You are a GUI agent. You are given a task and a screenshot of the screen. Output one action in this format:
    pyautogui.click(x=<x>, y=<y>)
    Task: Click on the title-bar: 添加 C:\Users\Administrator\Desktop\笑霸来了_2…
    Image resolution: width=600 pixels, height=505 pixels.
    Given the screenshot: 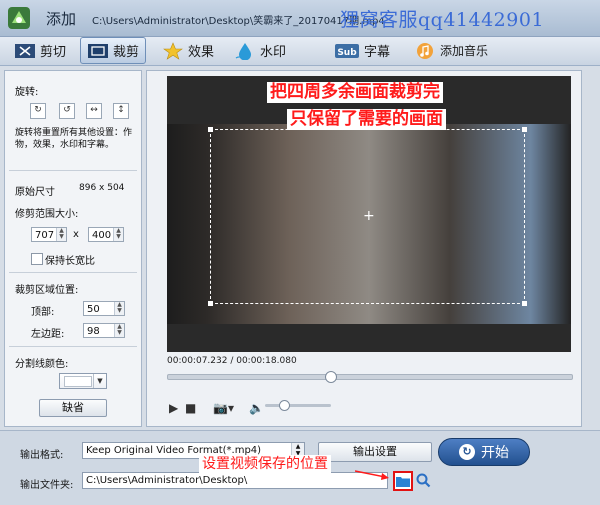 What is the action you would take?
    pyautogui.click(x=300, y=18)
    